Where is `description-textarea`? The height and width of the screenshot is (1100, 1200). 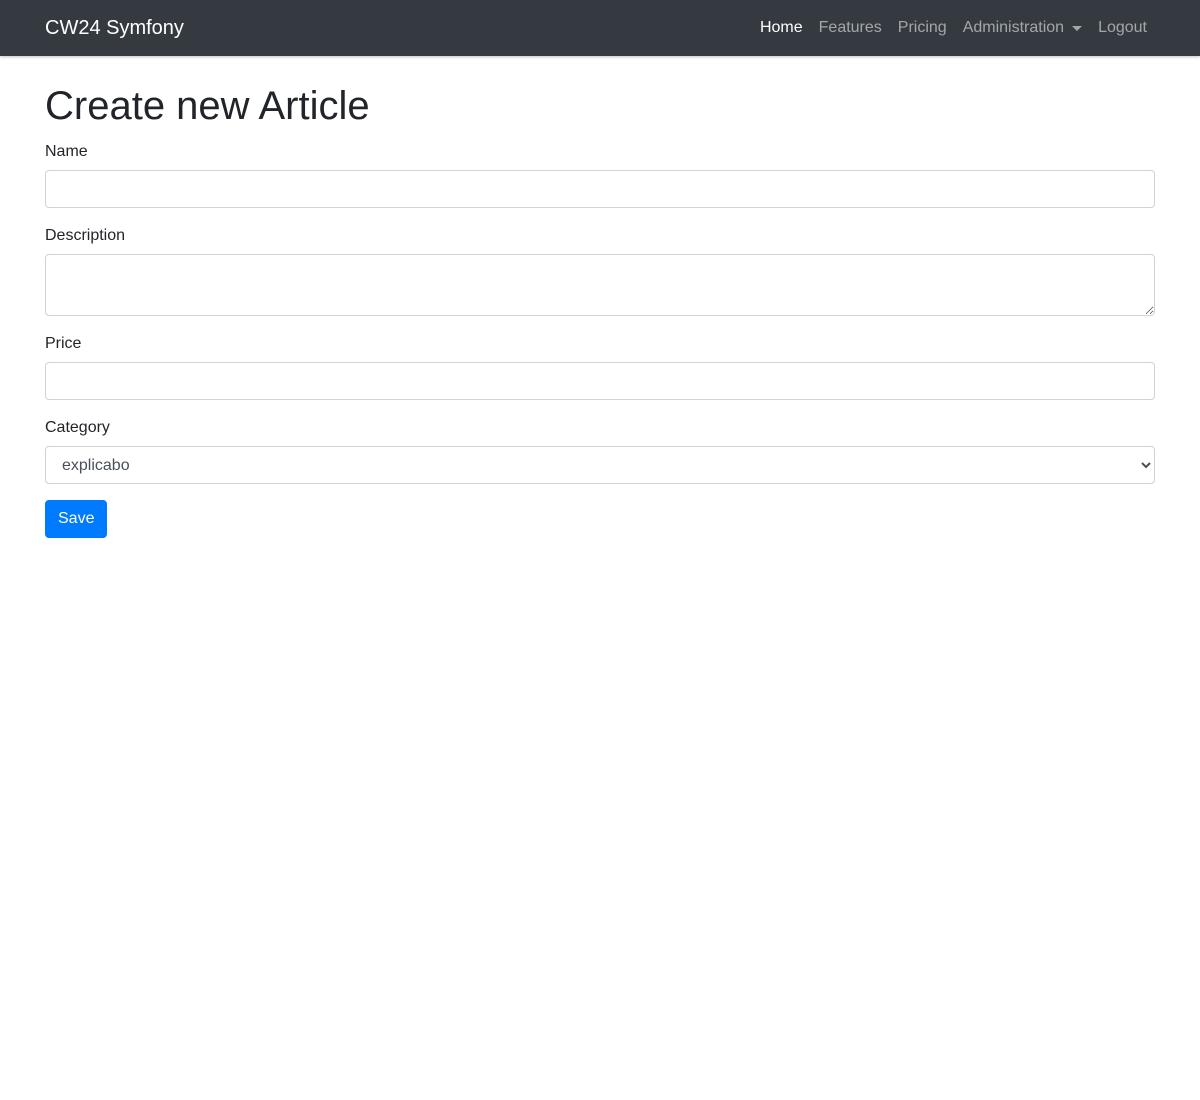 description-textarea is located at coordinates (600, 285).